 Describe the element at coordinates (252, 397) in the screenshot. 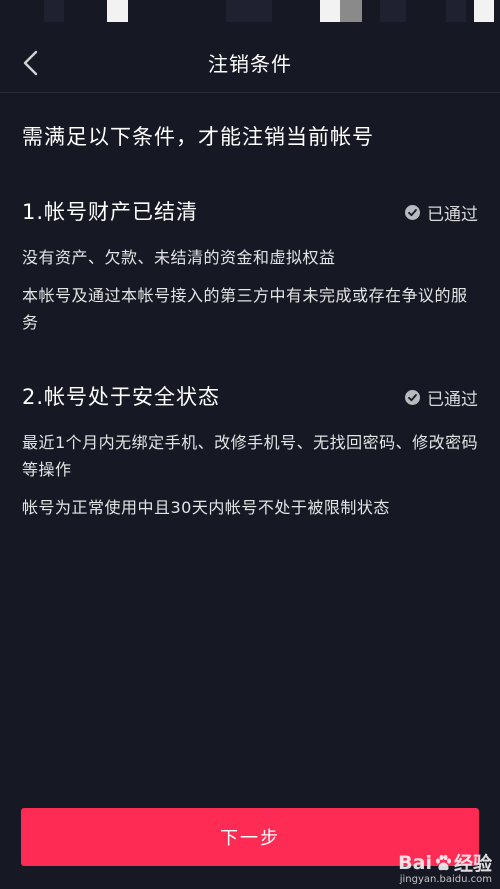

I see `section-header: 2.帐号处于安全状态 已通过` at that location.